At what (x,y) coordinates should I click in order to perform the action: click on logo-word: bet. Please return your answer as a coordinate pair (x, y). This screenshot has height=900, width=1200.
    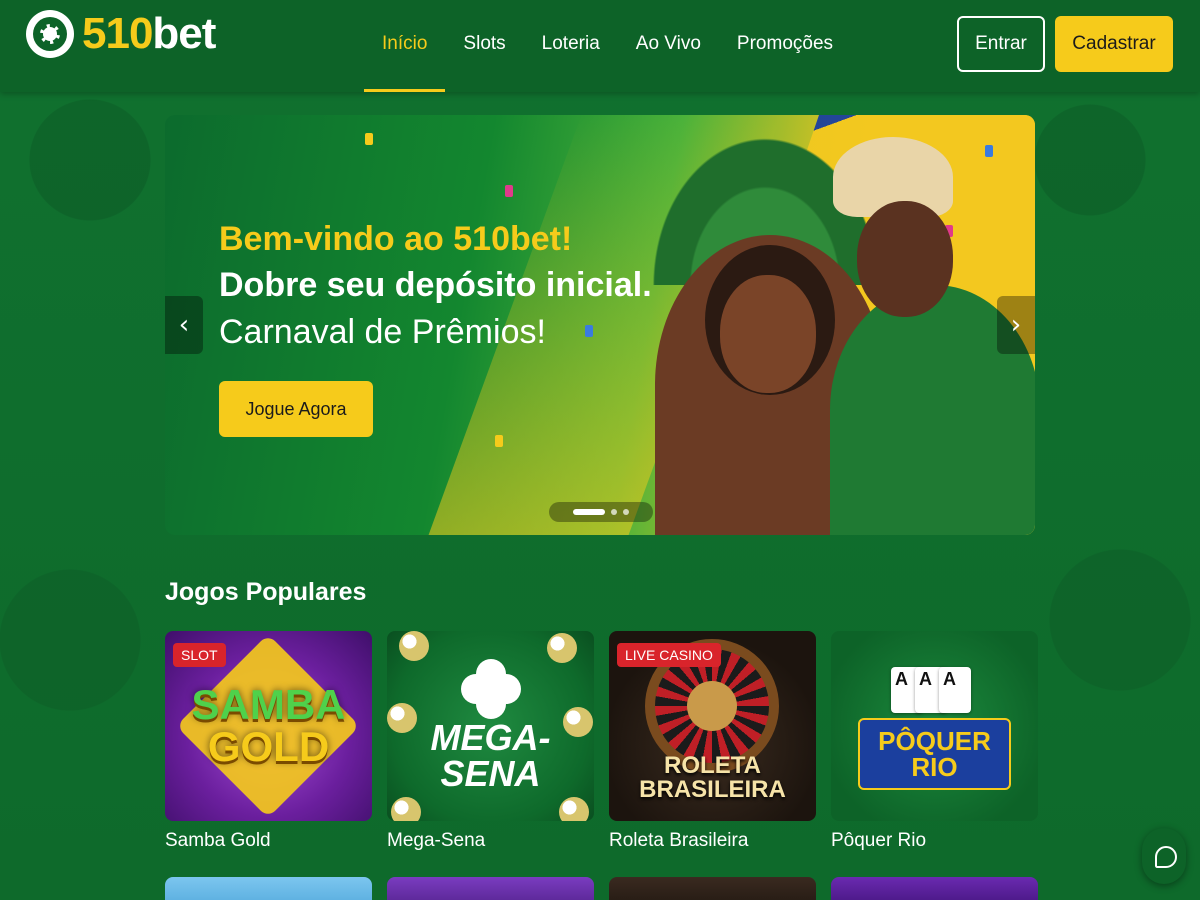
    Looking at the image, I should click on (184, 33).